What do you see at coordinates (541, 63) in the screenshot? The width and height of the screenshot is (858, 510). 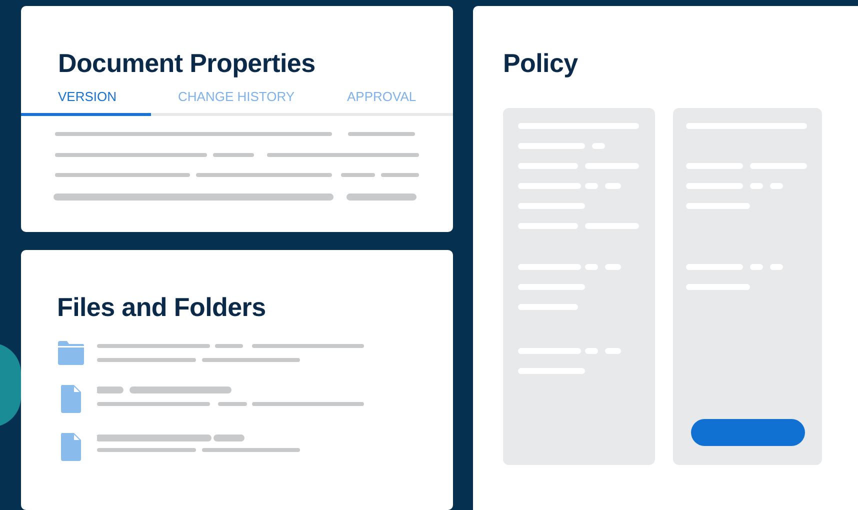 I see `card-title: Policy` at bounding box center [541, 63].